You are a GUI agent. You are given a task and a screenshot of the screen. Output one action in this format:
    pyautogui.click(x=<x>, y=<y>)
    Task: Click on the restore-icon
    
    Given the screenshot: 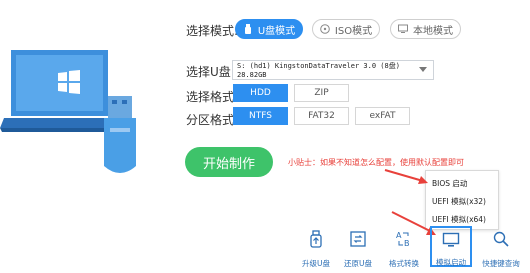 What is the action you would take?
    pyautogui.click(x=358, y=239)
    